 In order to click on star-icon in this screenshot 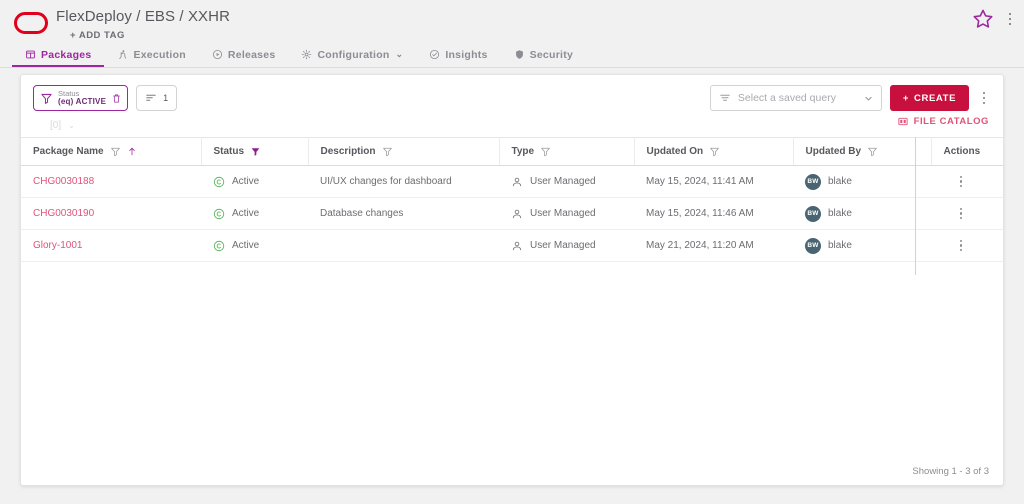, I will do `click(983, 19)`.